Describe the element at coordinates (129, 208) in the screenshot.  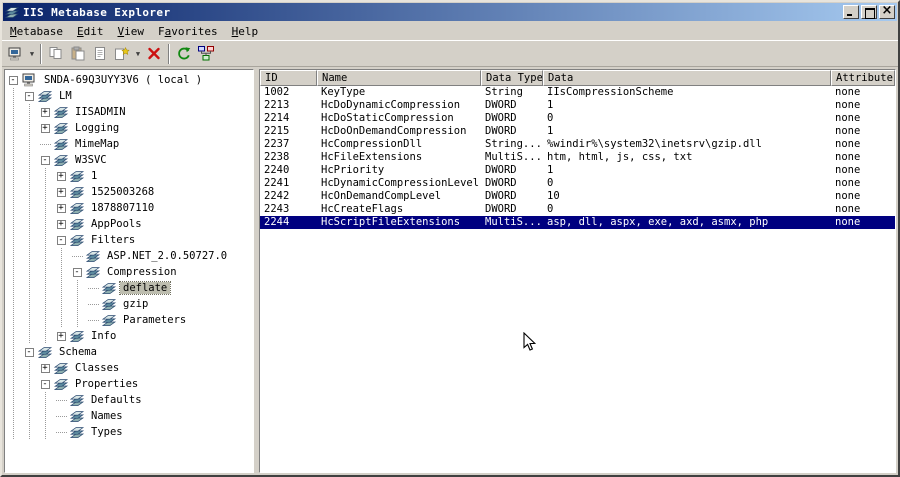
I see `tree-item-1878807110: +1878807110` at that location.